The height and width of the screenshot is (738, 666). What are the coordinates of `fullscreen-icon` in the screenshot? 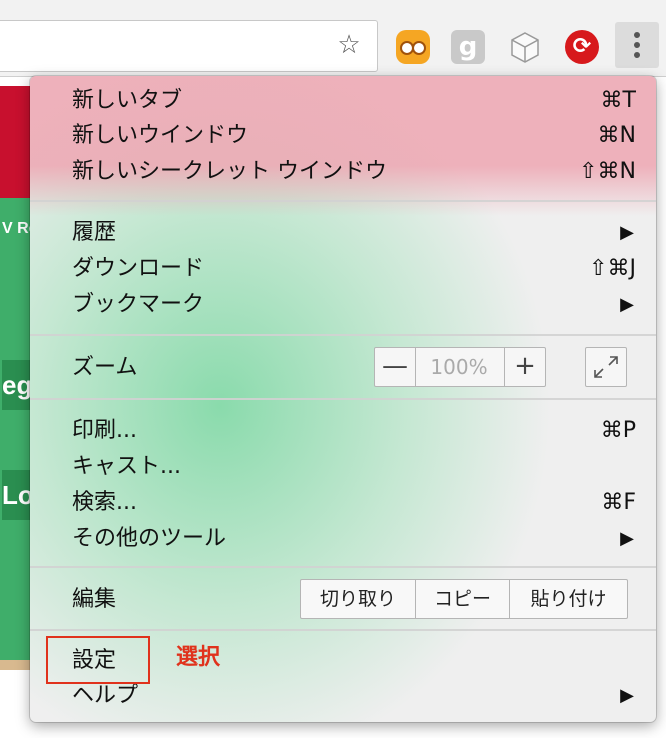 It's located at (606, 367).